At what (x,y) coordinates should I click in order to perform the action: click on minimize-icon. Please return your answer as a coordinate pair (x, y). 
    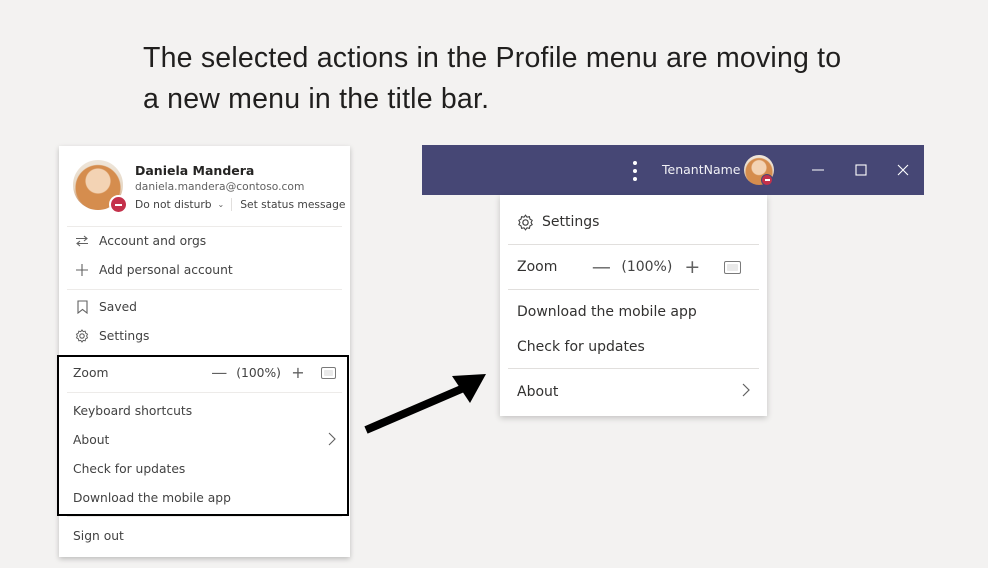
    Looking at the image, I should click on (818, 170).